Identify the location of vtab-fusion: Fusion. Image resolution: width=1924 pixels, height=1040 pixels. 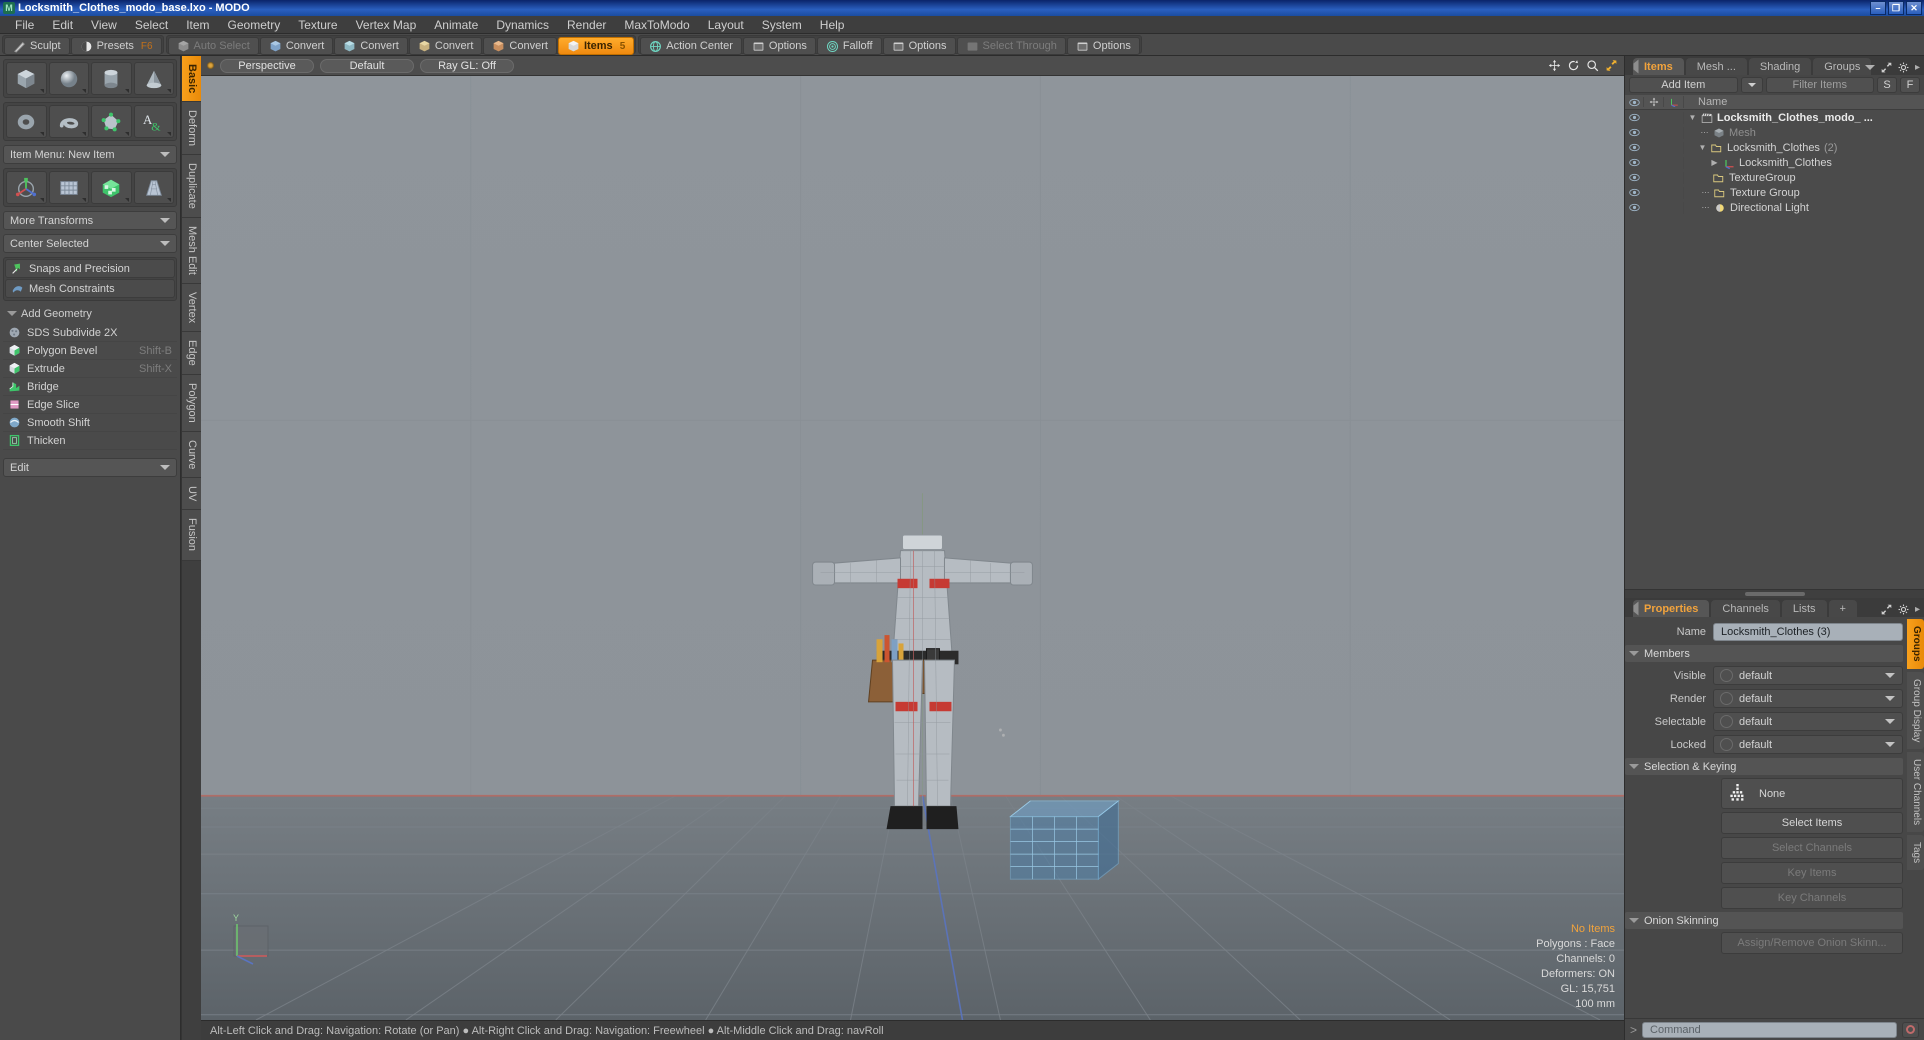
(191, 535).